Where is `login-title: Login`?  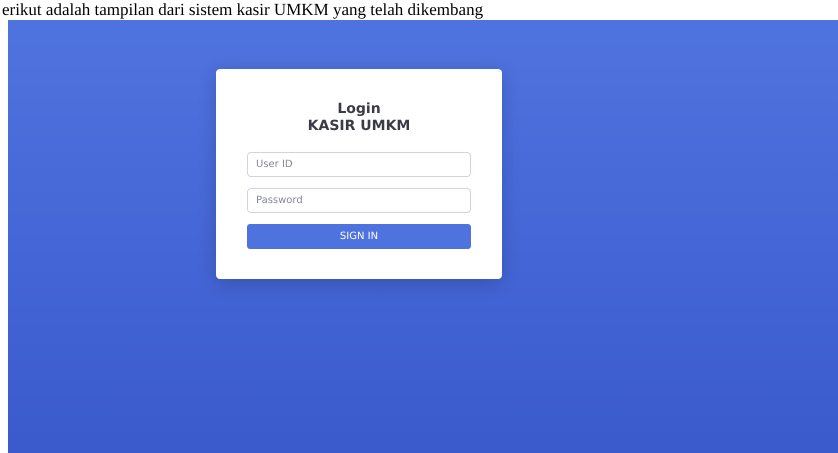
login-title: Login is located at coordinates (359, 109).